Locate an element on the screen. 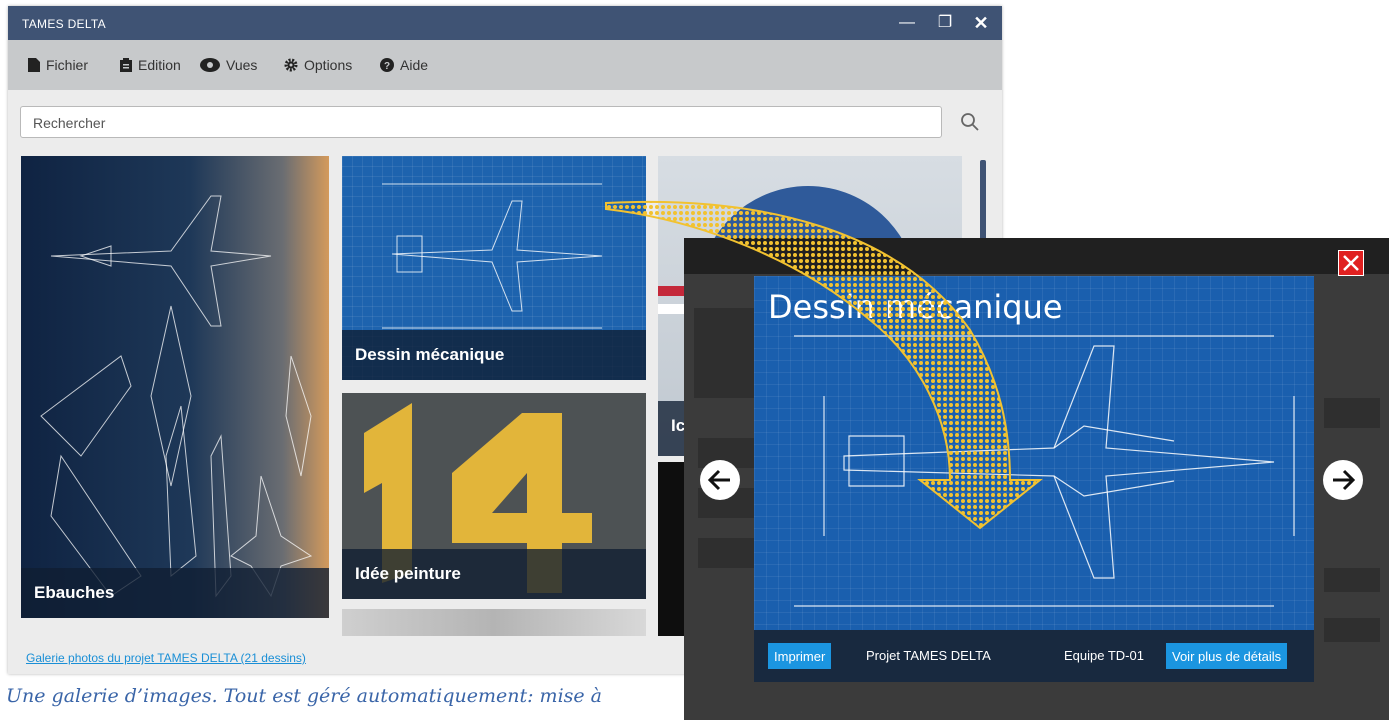 Image resolution: width=1389 pixels, height=720 pixels. menu-edition: Edition is located at coordinates (150, 65).